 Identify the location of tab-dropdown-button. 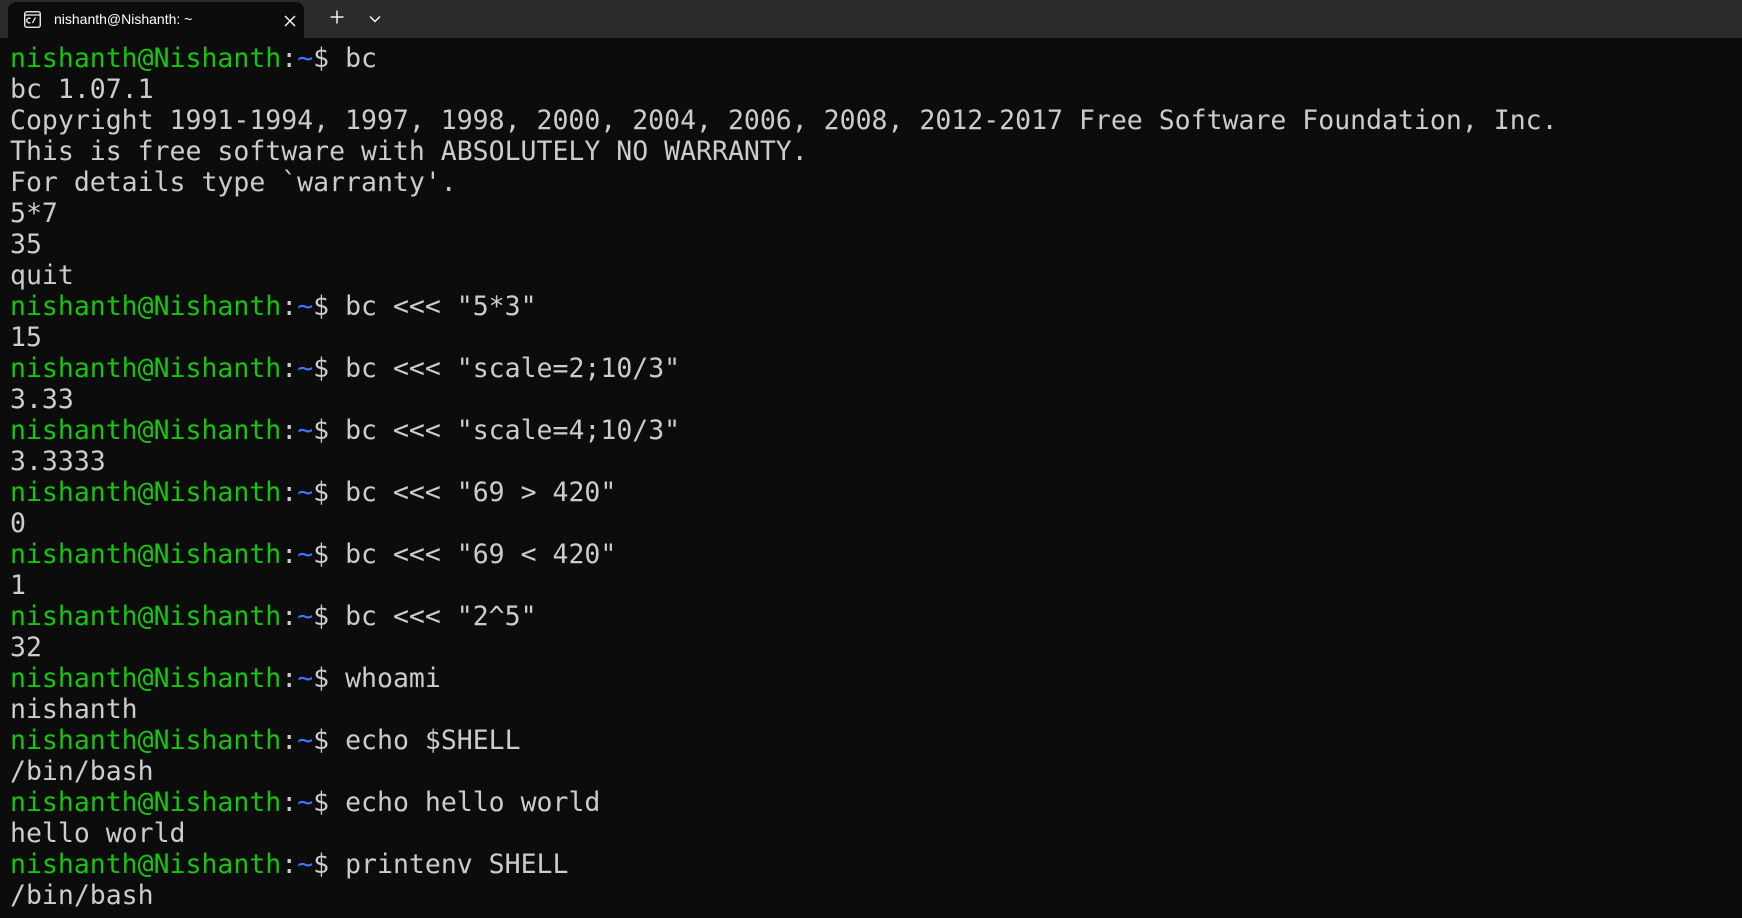
(375, 19).